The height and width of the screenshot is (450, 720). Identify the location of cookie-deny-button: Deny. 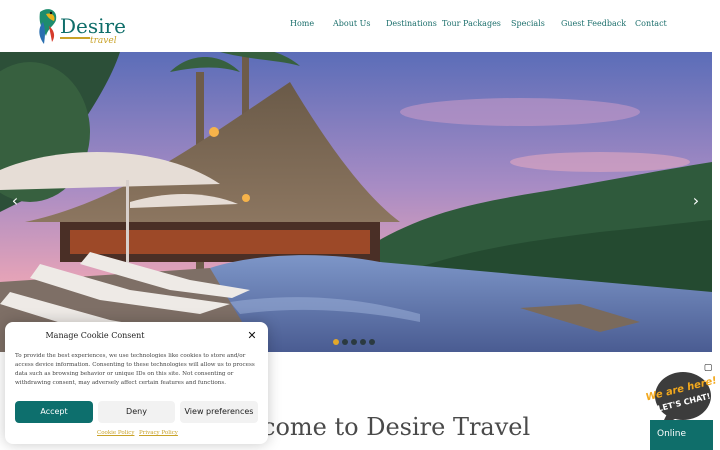
(136, 412).